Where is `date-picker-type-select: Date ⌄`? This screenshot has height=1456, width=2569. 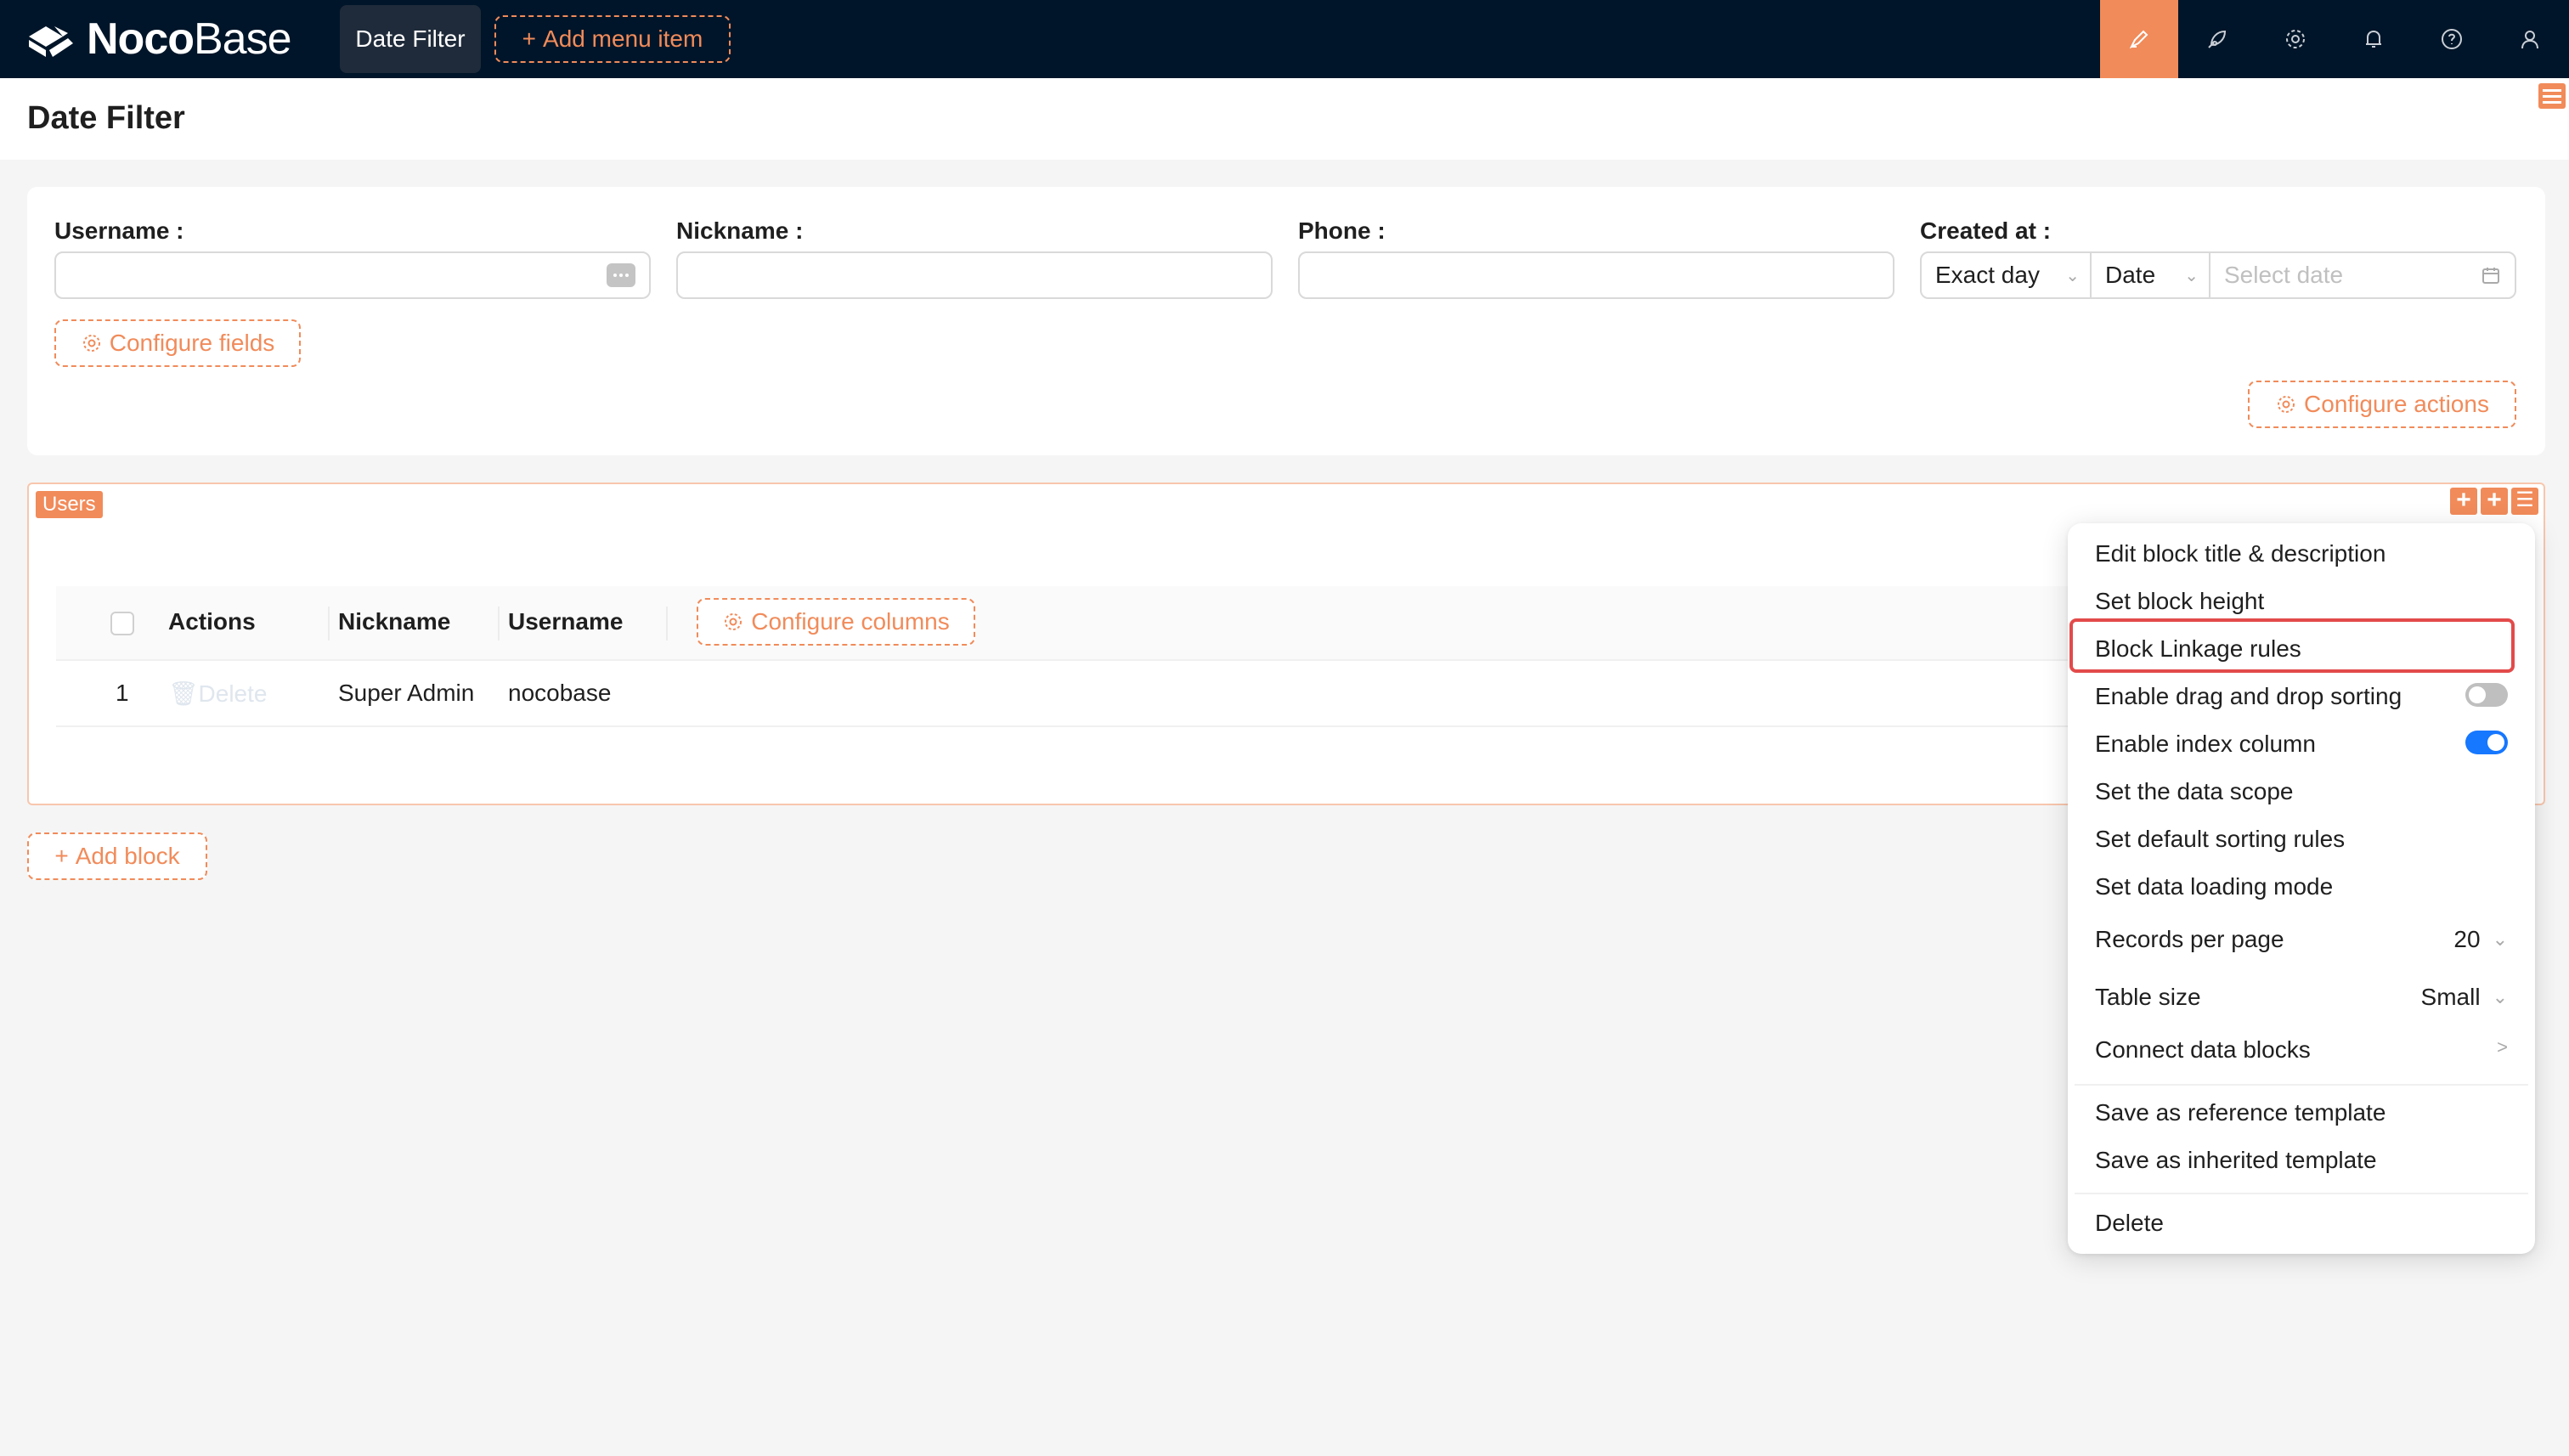
date-picker-type-select: Date ⌄ is located at coordinates (2151, 275).